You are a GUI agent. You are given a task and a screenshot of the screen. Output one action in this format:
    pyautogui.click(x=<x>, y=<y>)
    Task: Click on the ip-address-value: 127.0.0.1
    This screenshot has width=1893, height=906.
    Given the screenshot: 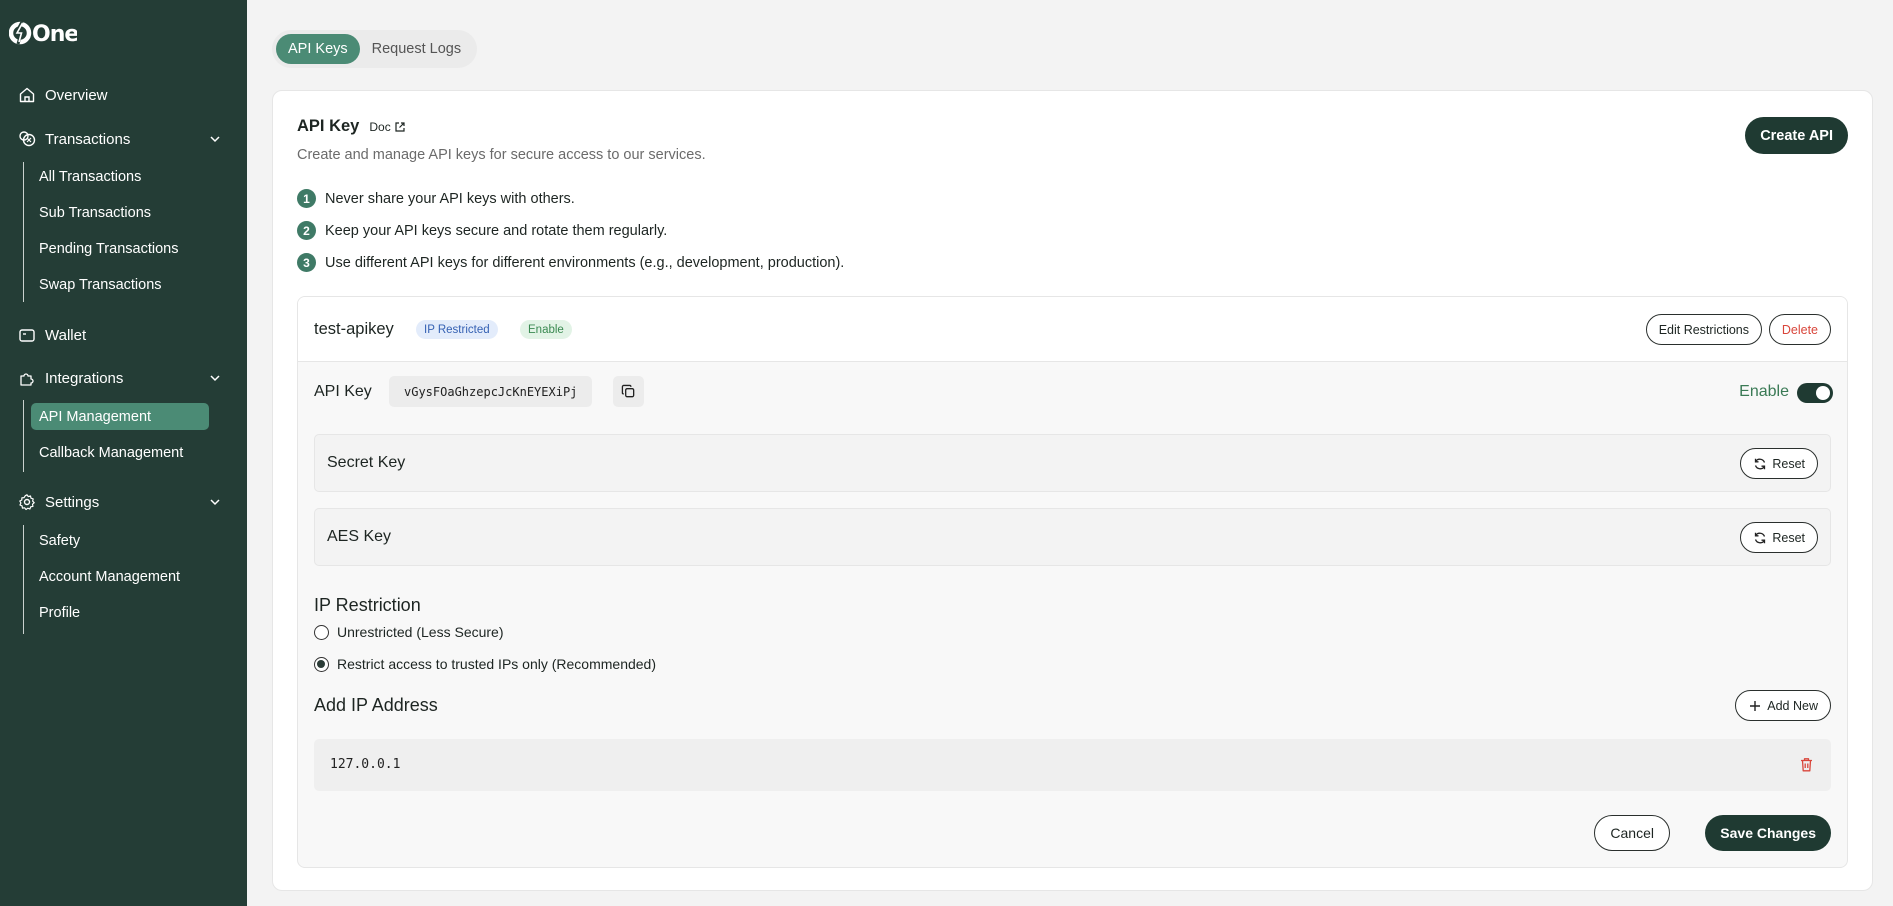 What is the action you would take?
    pyautogui.click(x=365, y=764)
    